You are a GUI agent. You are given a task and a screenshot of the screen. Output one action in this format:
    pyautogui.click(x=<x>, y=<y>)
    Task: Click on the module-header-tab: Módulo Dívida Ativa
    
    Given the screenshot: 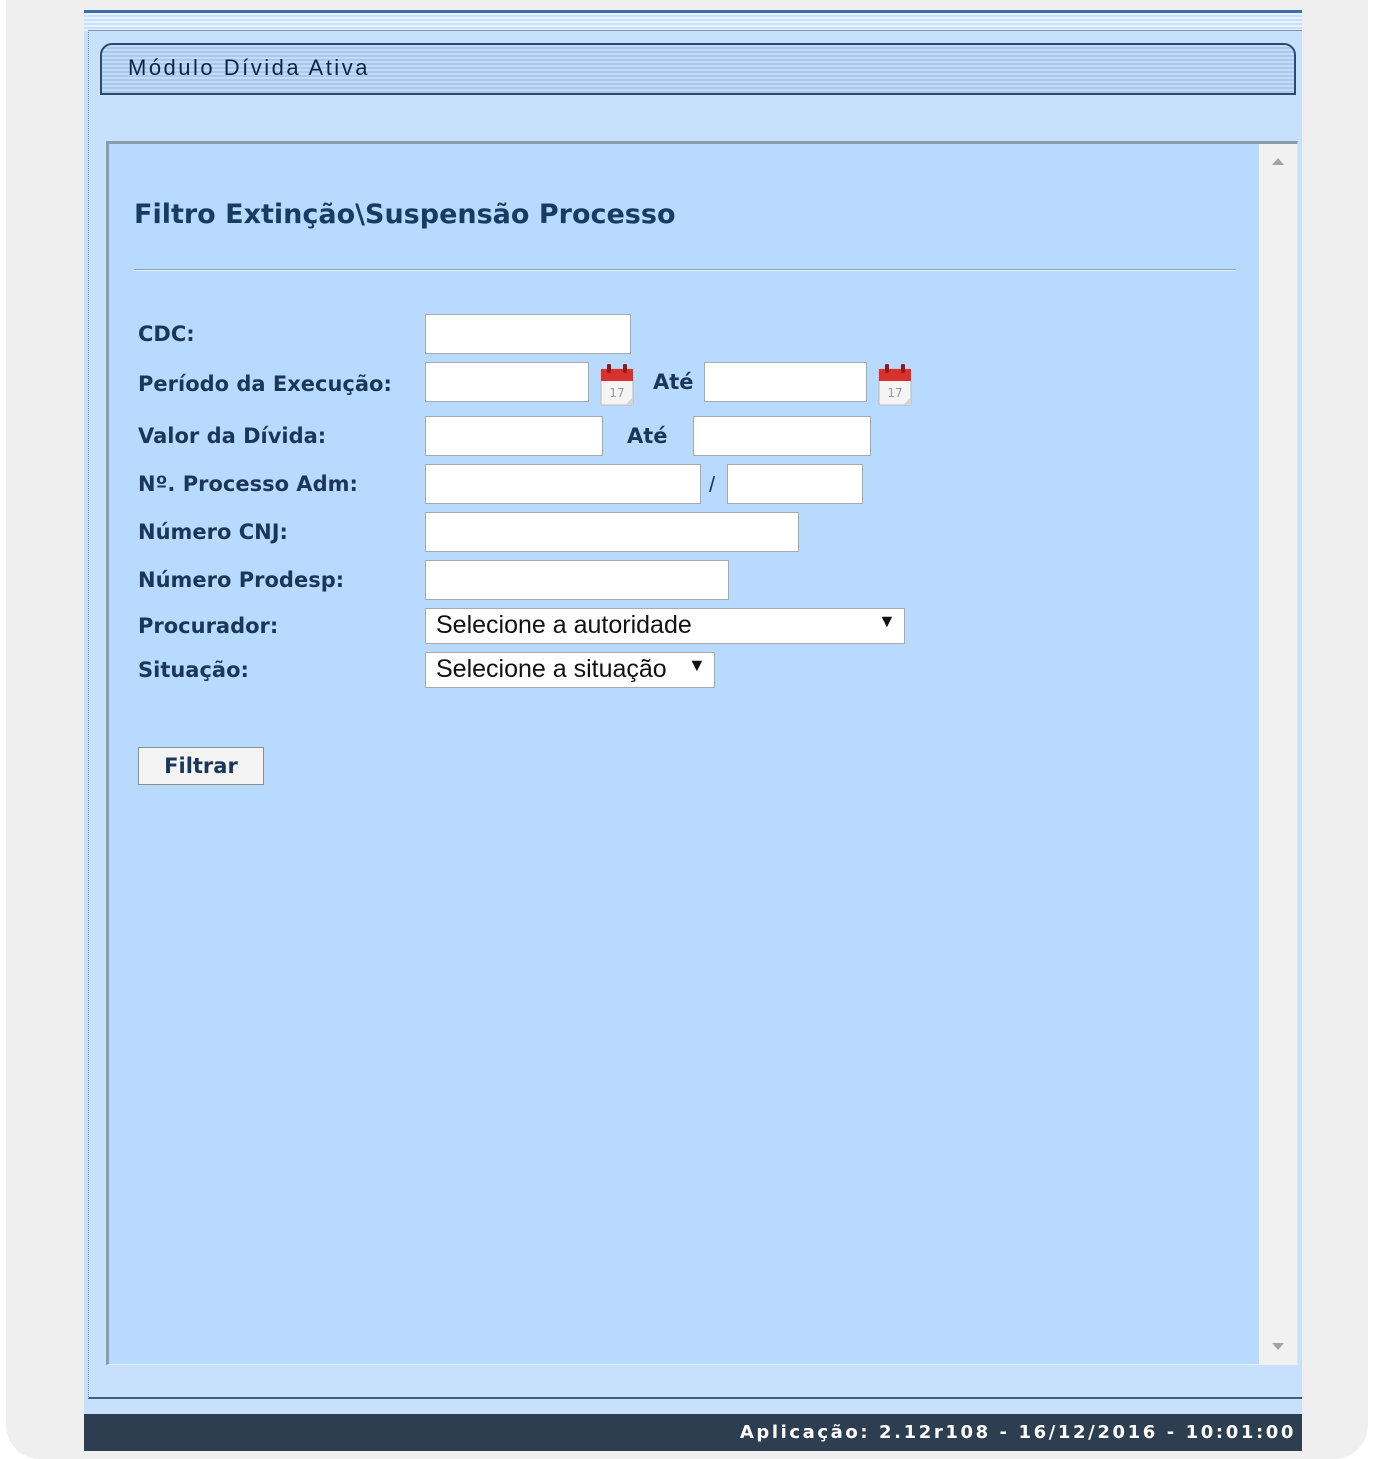 What is the action you would take?
    pyautogui.click(x=698, y=69)
    